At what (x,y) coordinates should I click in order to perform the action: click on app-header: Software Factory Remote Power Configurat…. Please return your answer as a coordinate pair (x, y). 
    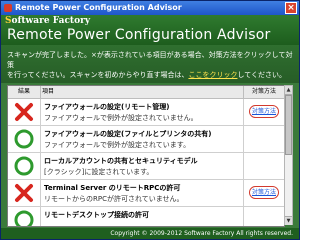
    Looking at the image, I should click on (150, 30).